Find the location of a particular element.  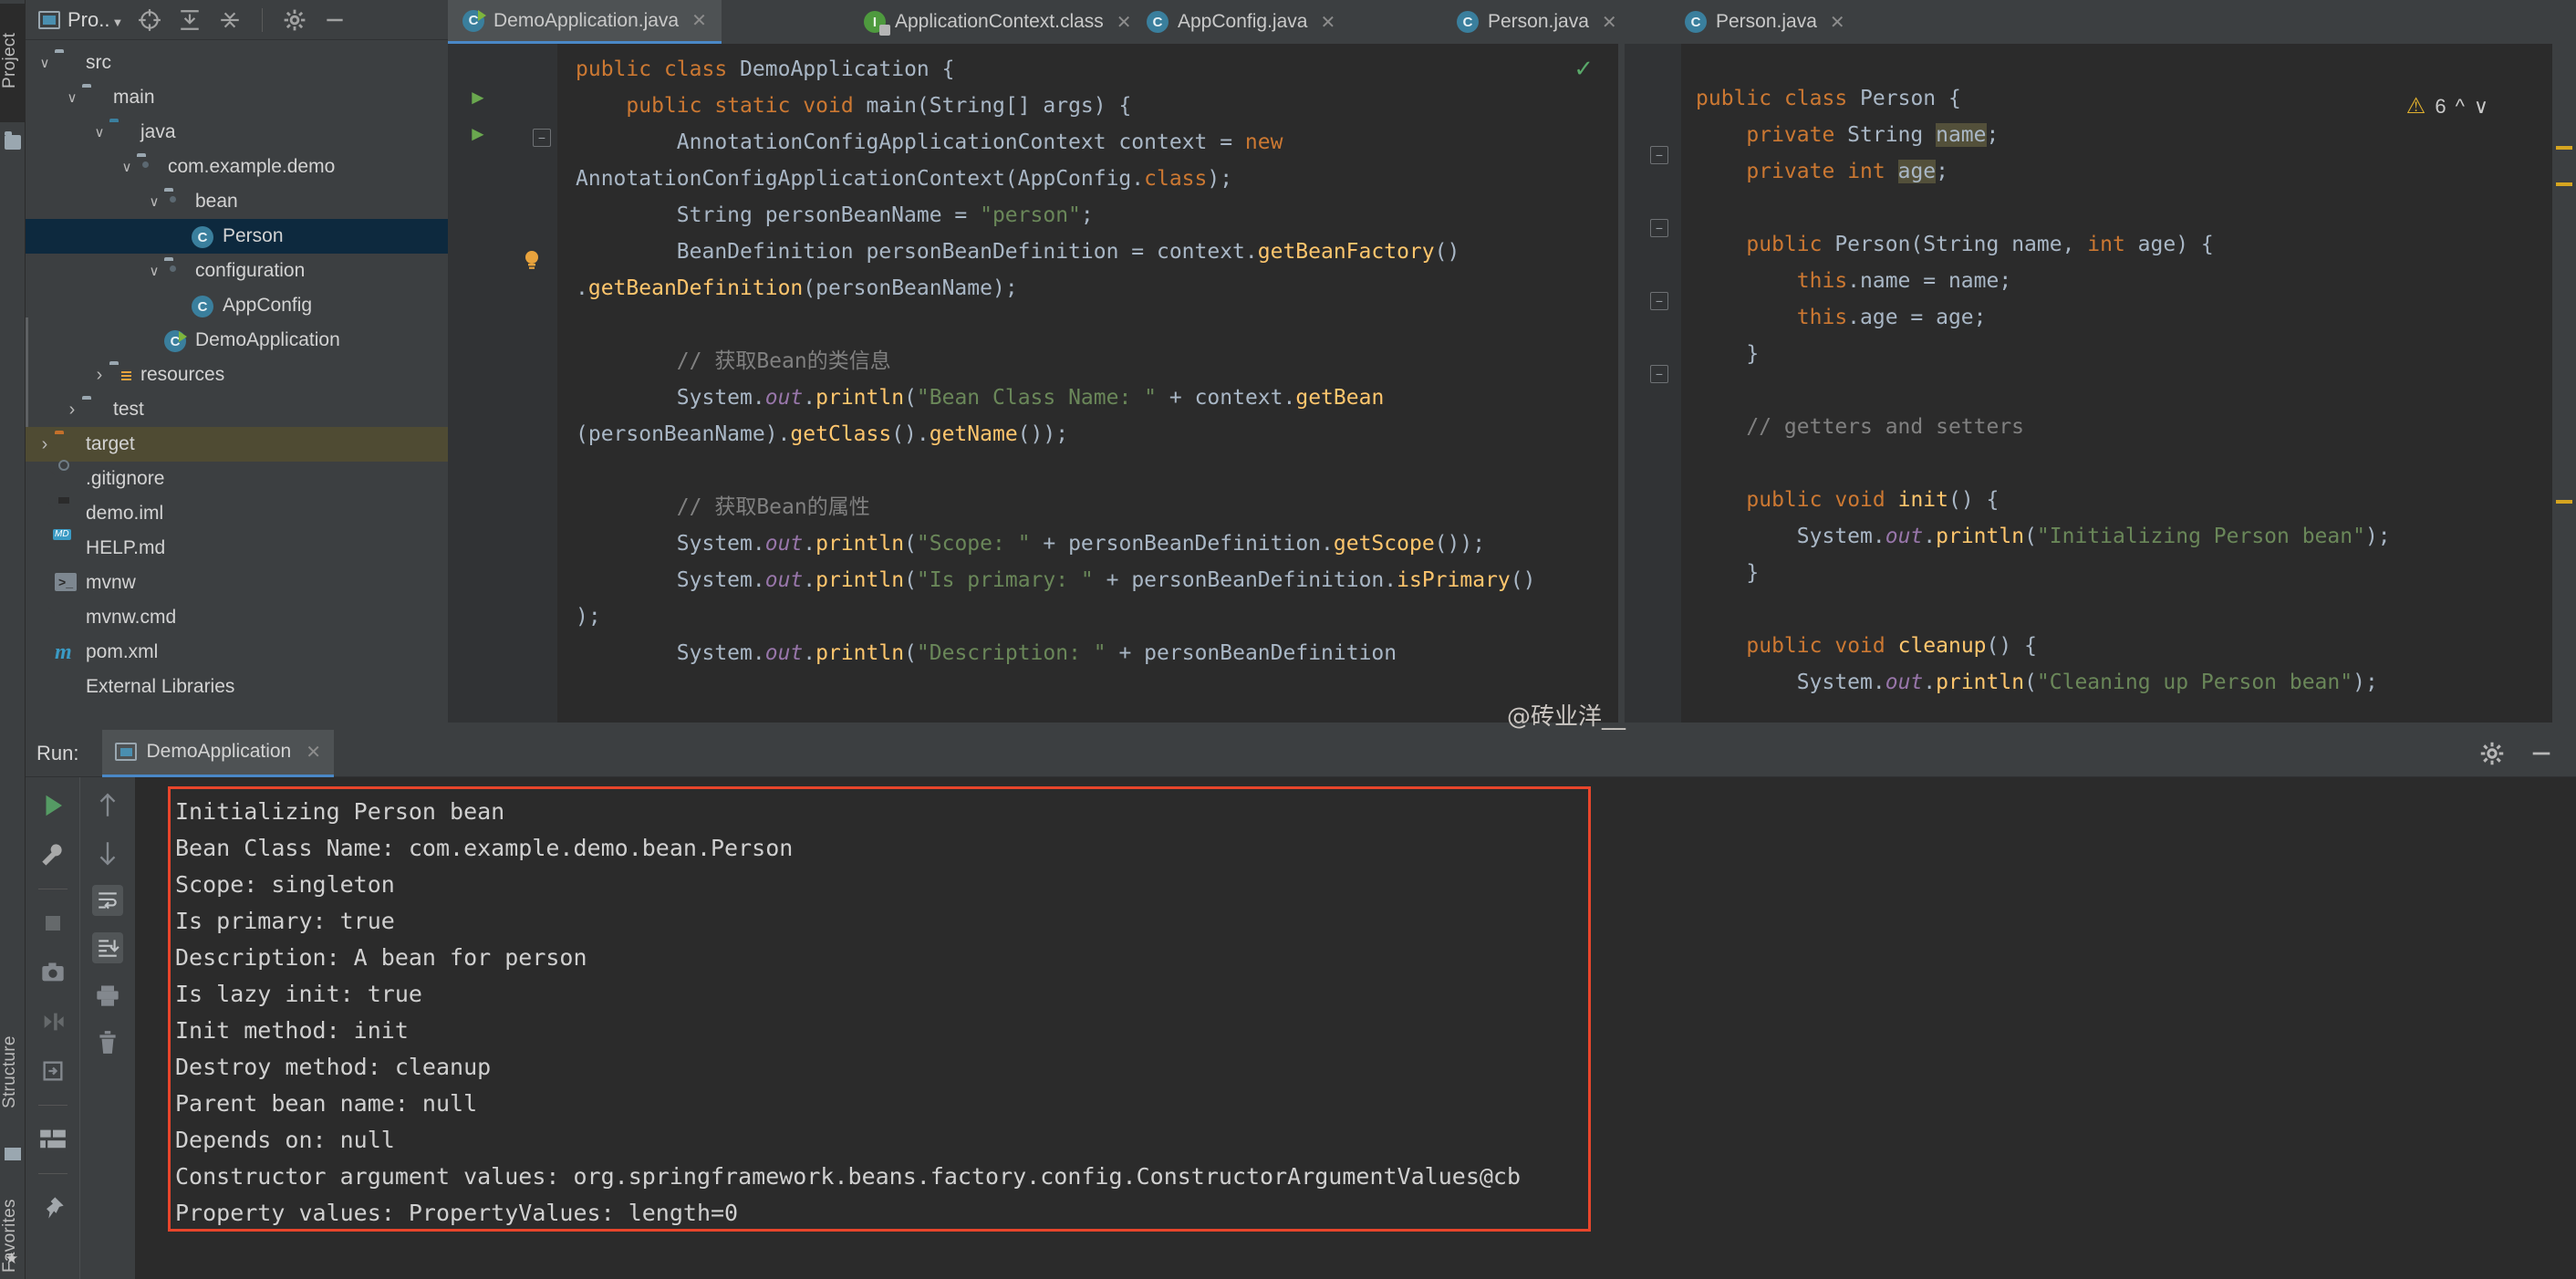

tree-node-person: C Person is located at coordinates (237, 237).